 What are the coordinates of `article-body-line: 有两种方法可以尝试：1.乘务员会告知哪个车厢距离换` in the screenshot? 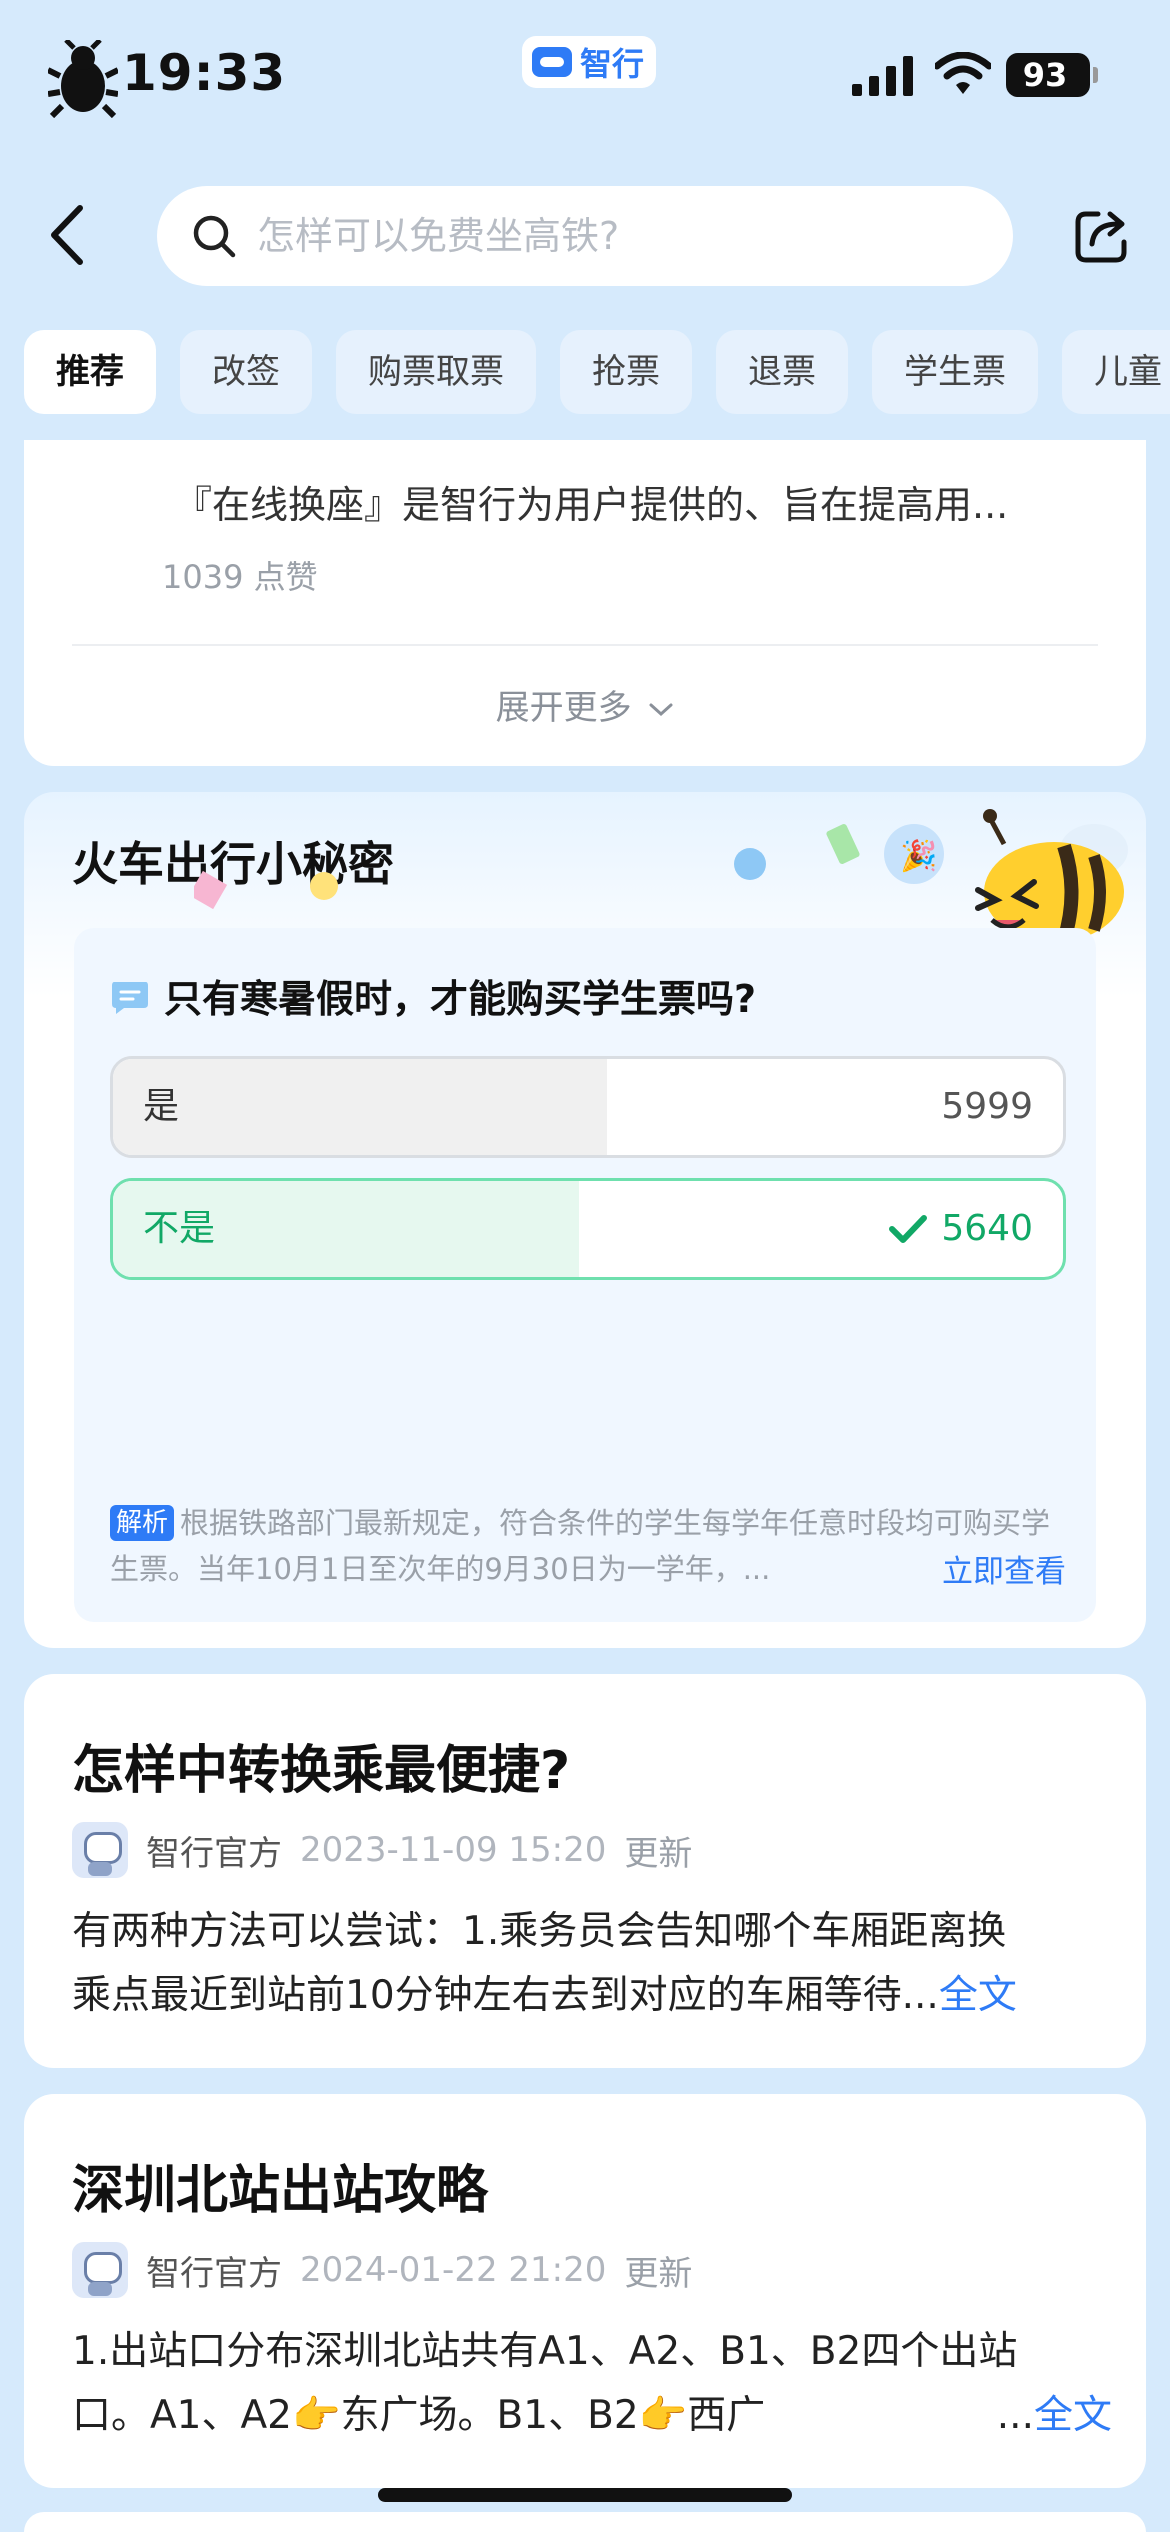 It's located at (539, 1931).